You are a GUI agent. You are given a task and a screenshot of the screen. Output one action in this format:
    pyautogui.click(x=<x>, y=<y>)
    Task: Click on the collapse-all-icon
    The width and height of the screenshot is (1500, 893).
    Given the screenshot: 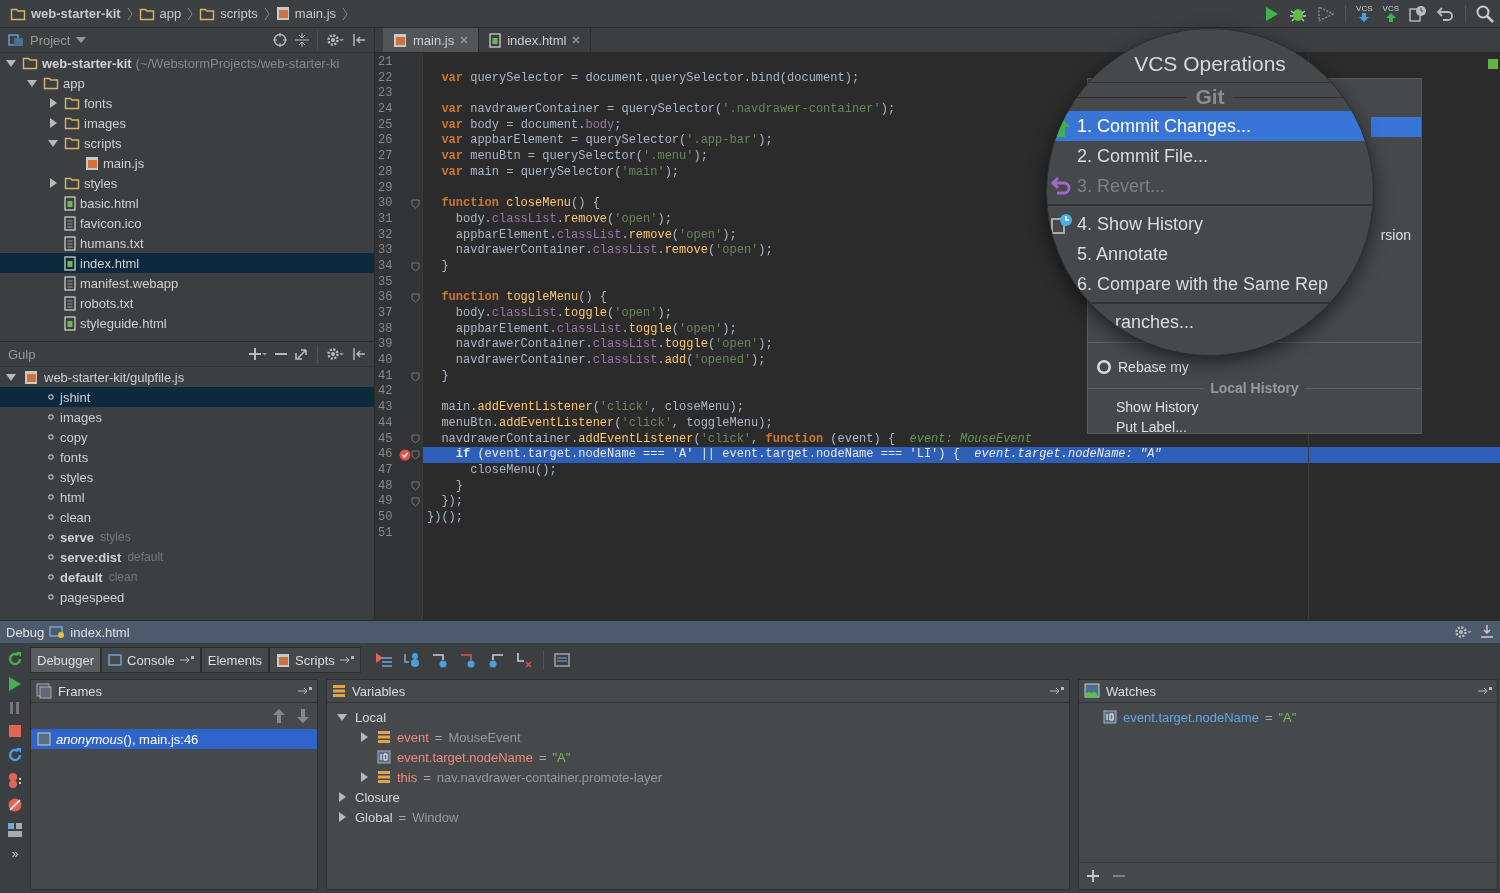 What is the action you would take?
    pyautogui.click(x=302, y=40)
    